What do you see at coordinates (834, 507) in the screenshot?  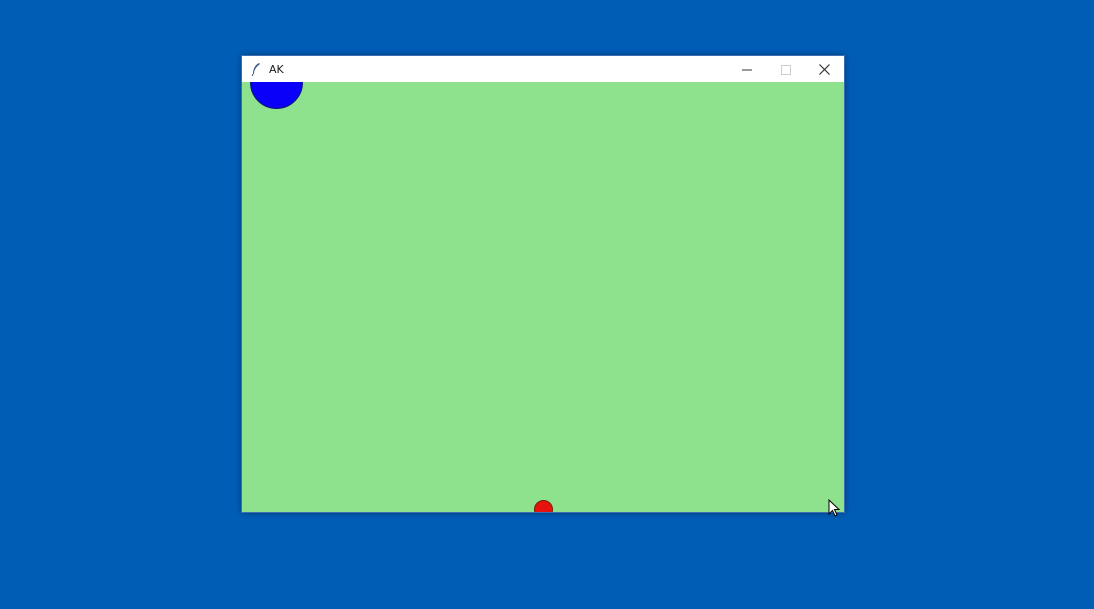 I see `mouse-cursor-icon` at bounding box center [834, 507].